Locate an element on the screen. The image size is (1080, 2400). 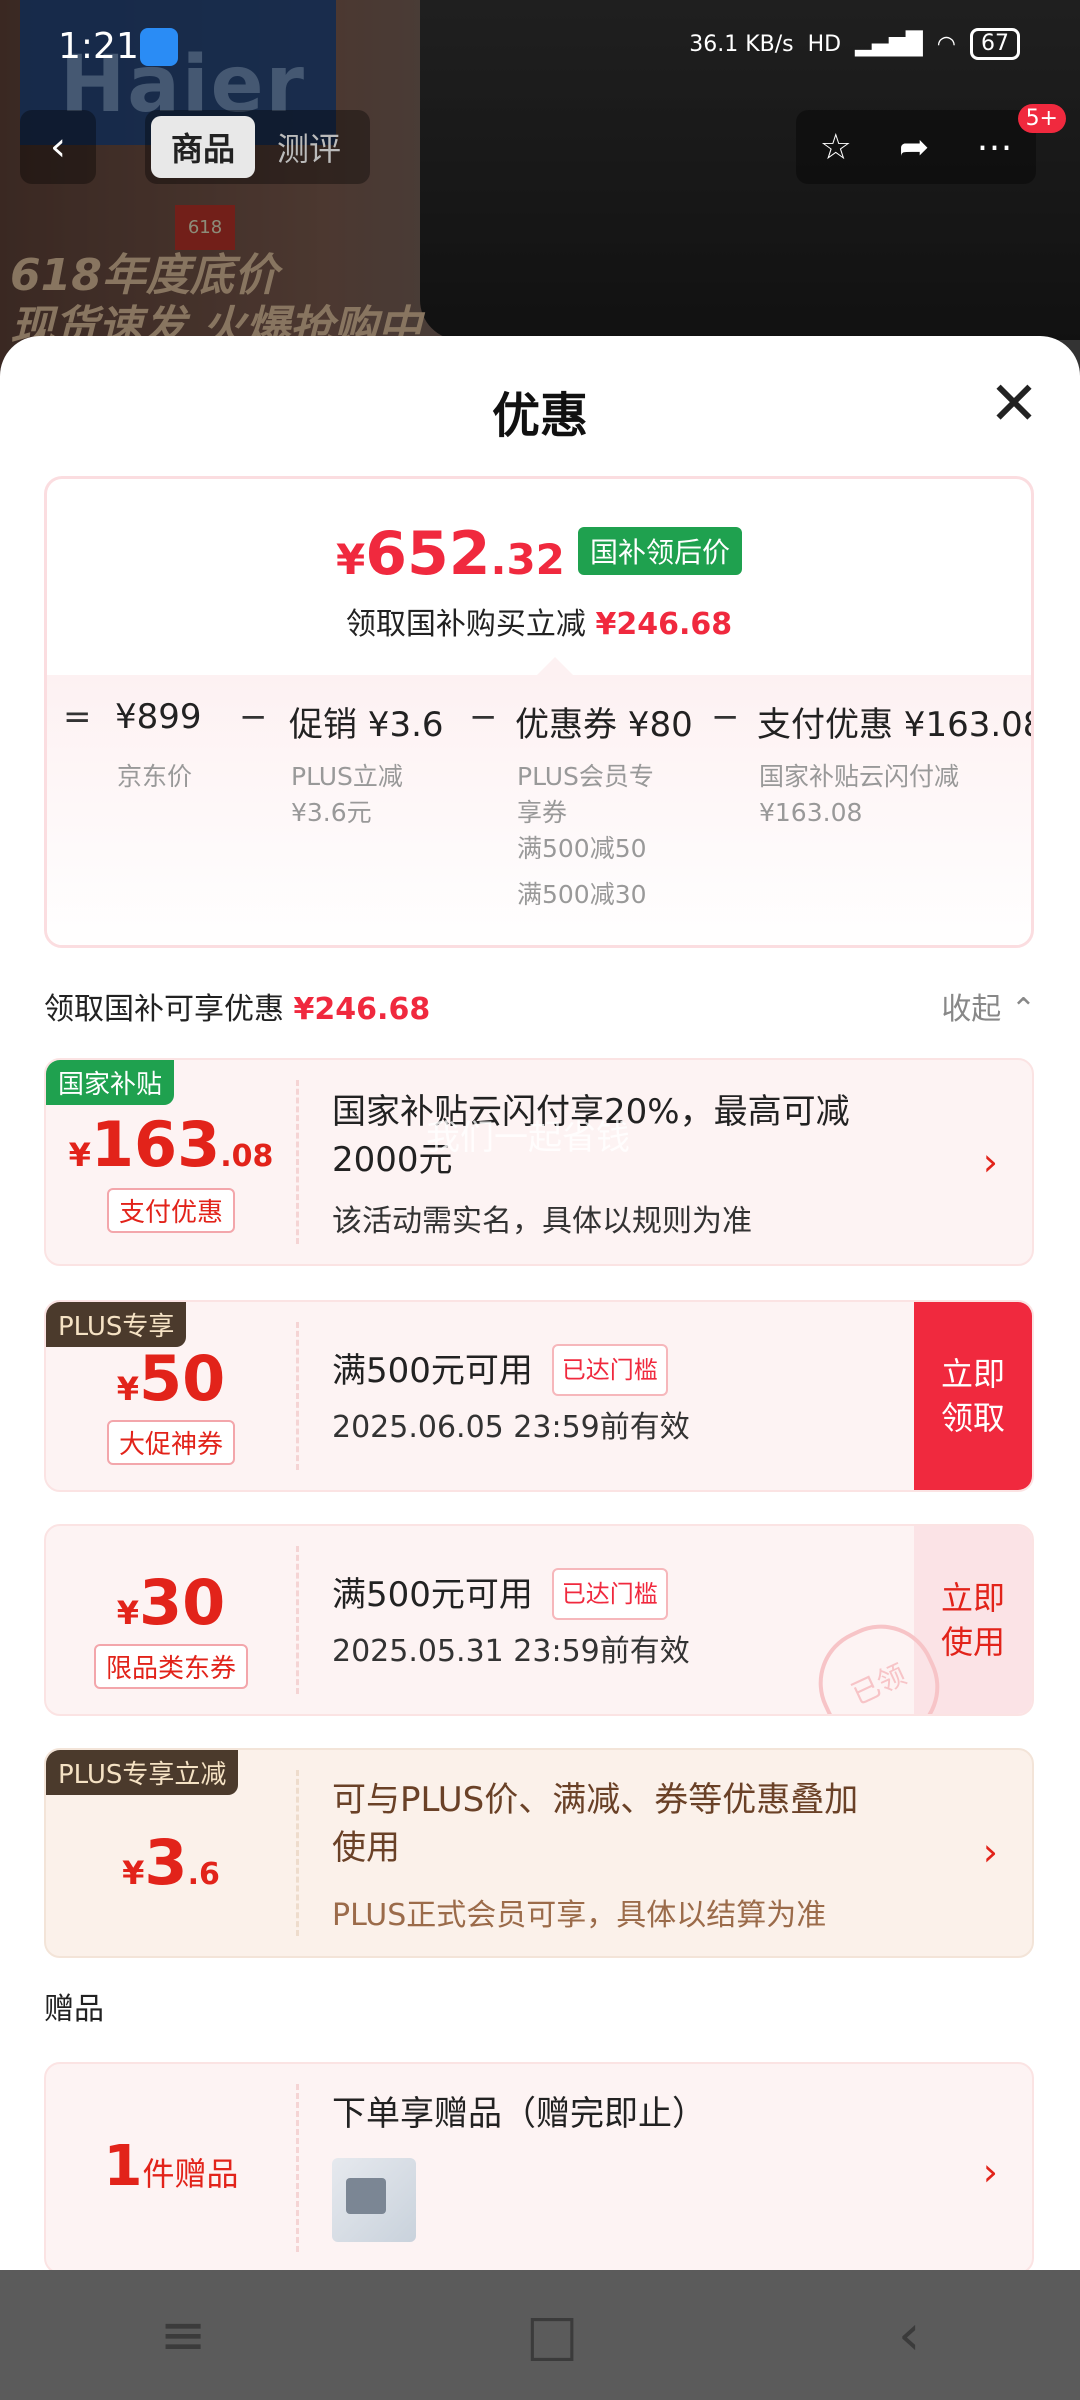
wifi-icon: ◠ is located at coordinates (946, 44).